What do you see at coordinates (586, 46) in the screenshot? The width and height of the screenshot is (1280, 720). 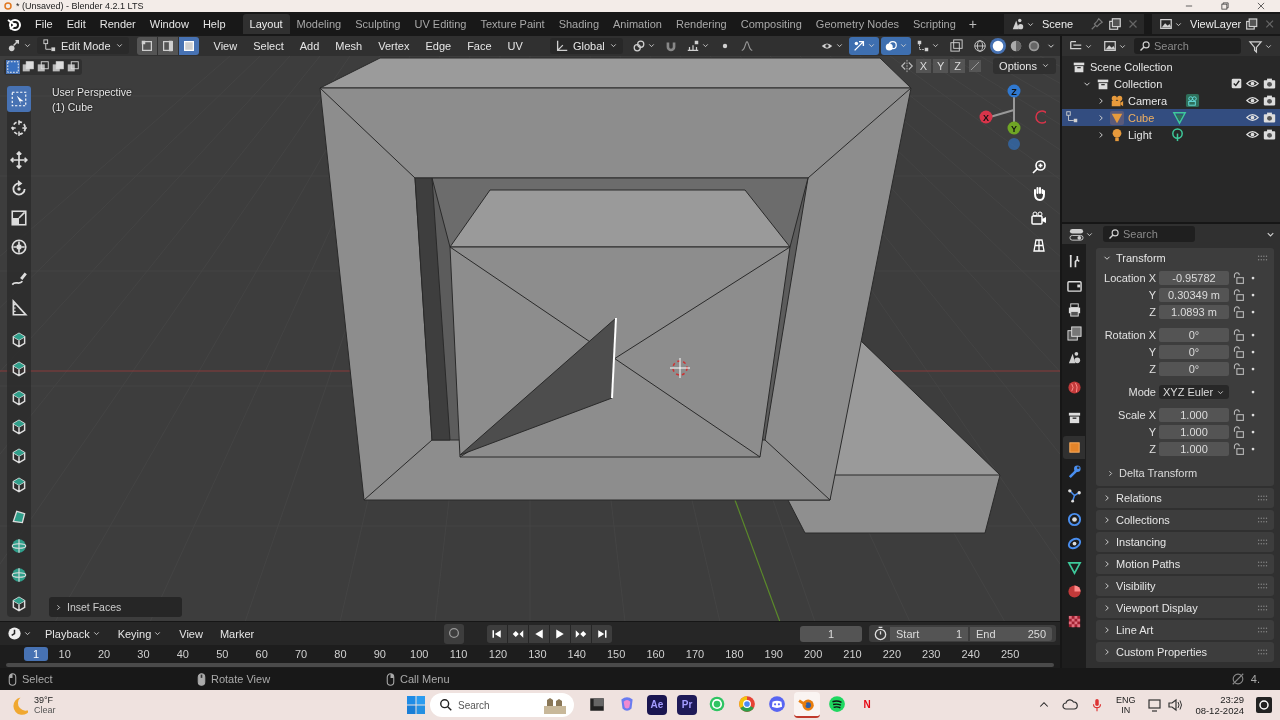 I see `orientation-dropdown: Global` at bounding box center [586, 46].